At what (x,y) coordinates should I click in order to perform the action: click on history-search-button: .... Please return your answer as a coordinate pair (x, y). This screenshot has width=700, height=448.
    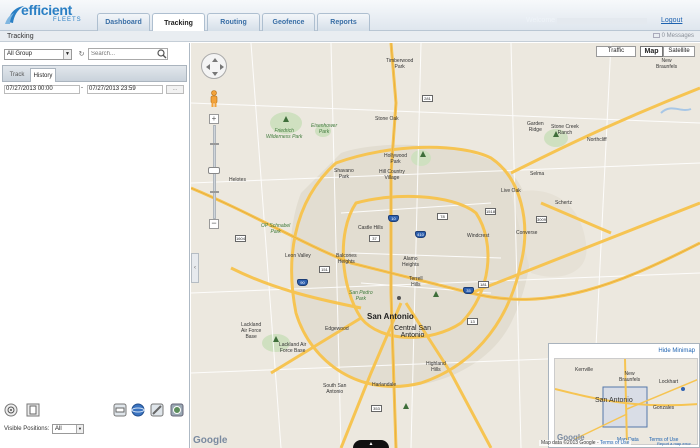
    Looking at the image, I should click on (175, 89).